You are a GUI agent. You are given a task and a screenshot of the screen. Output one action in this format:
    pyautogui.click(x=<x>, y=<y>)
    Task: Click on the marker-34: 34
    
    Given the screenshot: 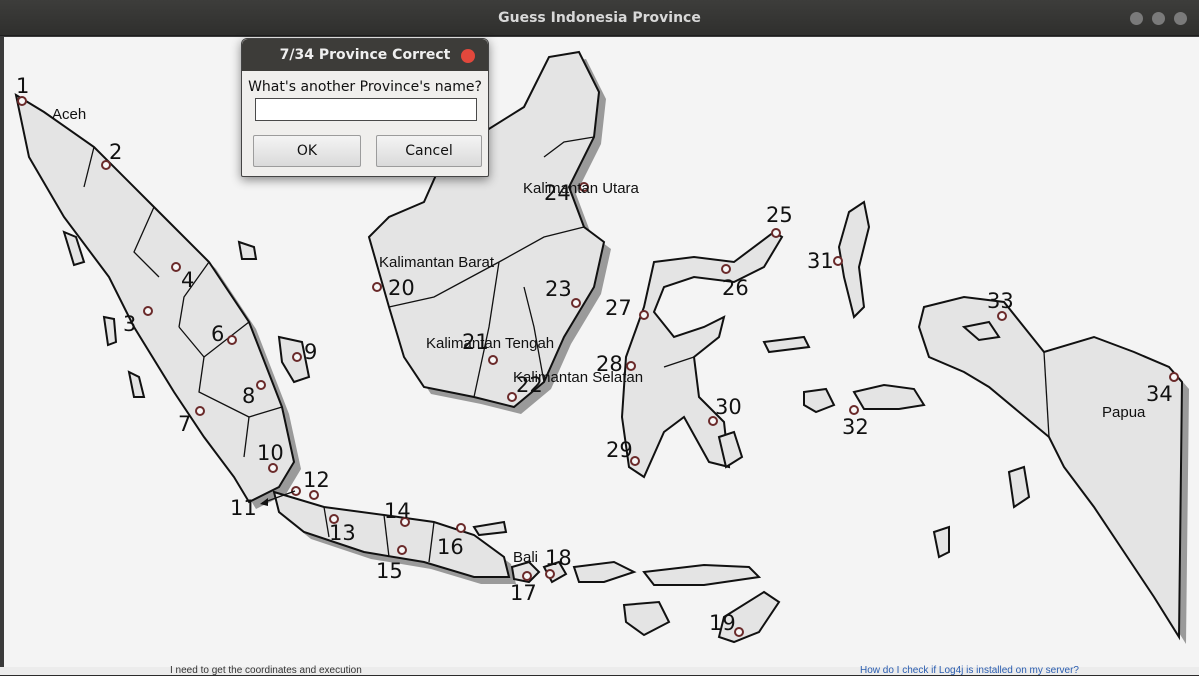 What is the action you would take?
    pyautogui.click(x=1159, y=394)
    